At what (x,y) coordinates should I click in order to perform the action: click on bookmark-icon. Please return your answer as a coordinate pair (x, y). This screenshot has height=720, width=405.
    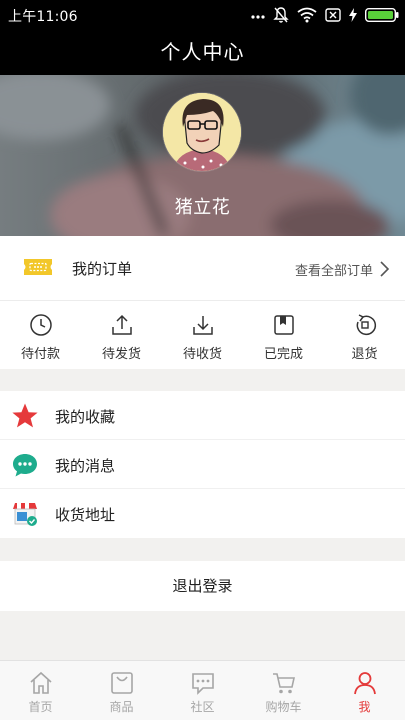
    Looking at the image, I should click on (283, 325).